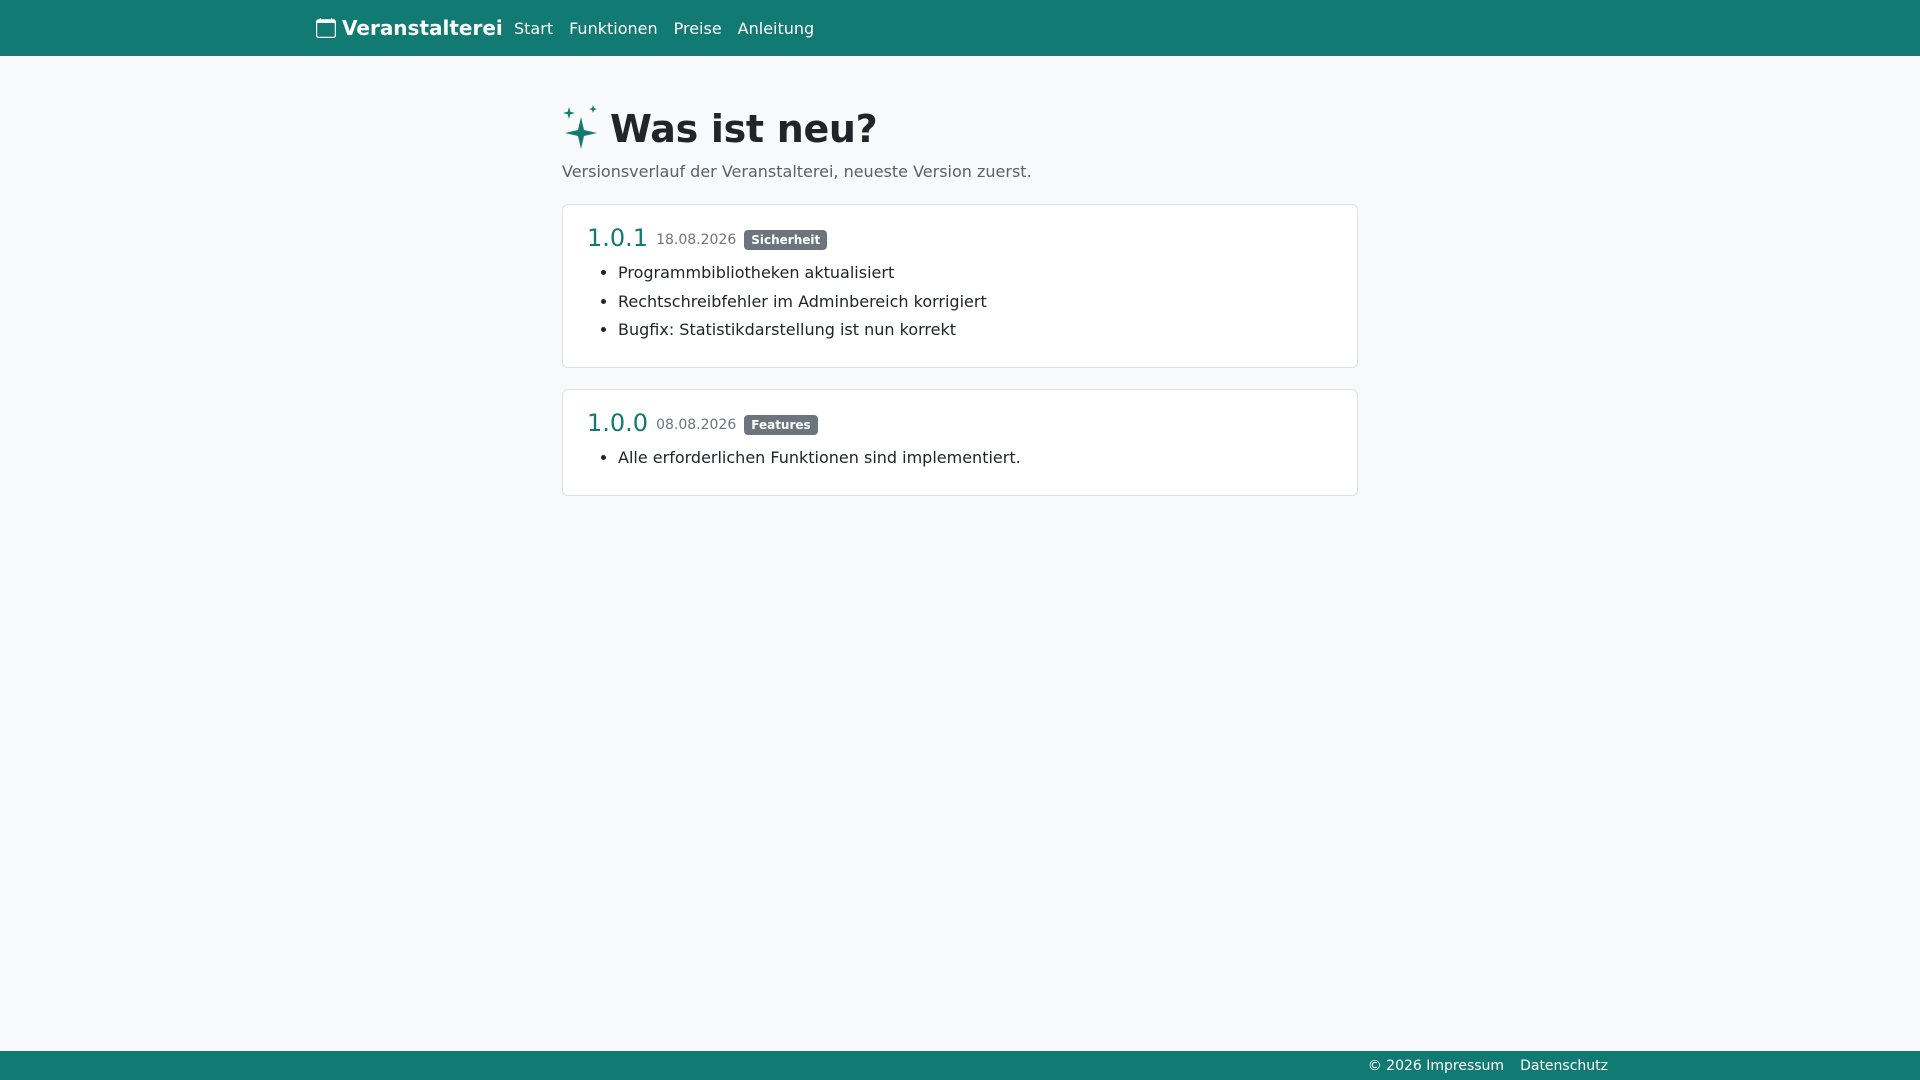  What do you see at coordinates (533, 28) in the screenshot?
I see `nav-start: Start` at bounding box center [533, 28].